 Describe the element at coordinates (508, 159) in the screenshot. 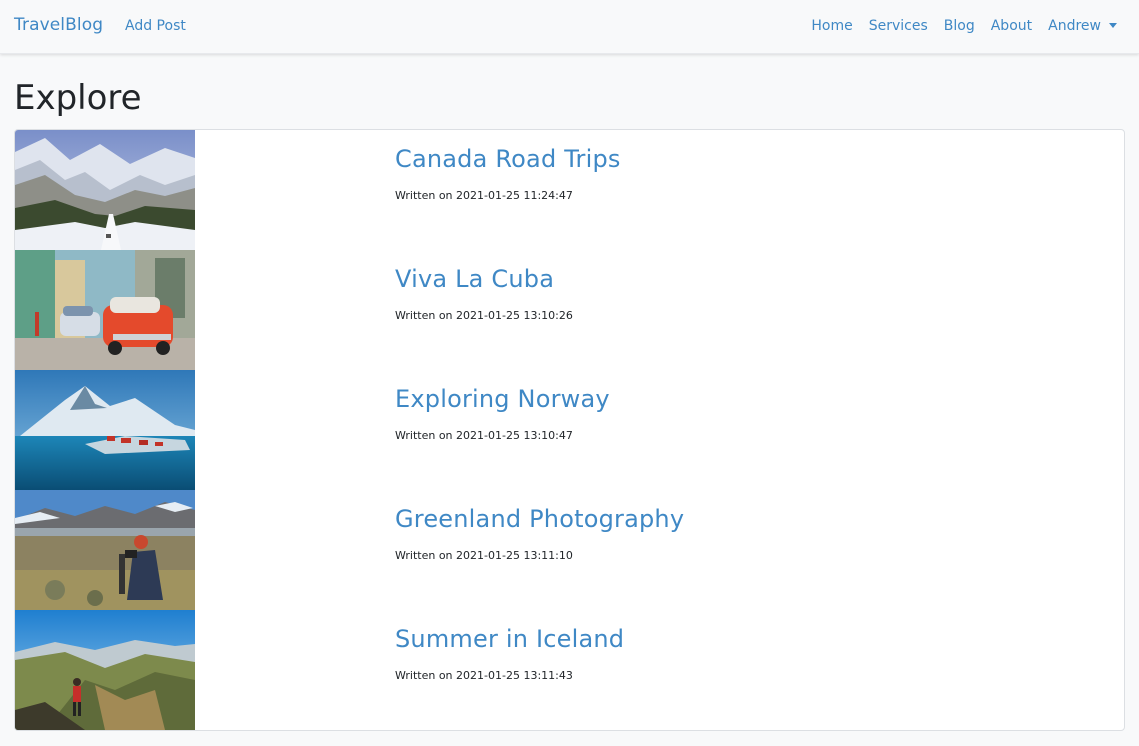

I see `post-title-link: Canada Road Trips` at that location.